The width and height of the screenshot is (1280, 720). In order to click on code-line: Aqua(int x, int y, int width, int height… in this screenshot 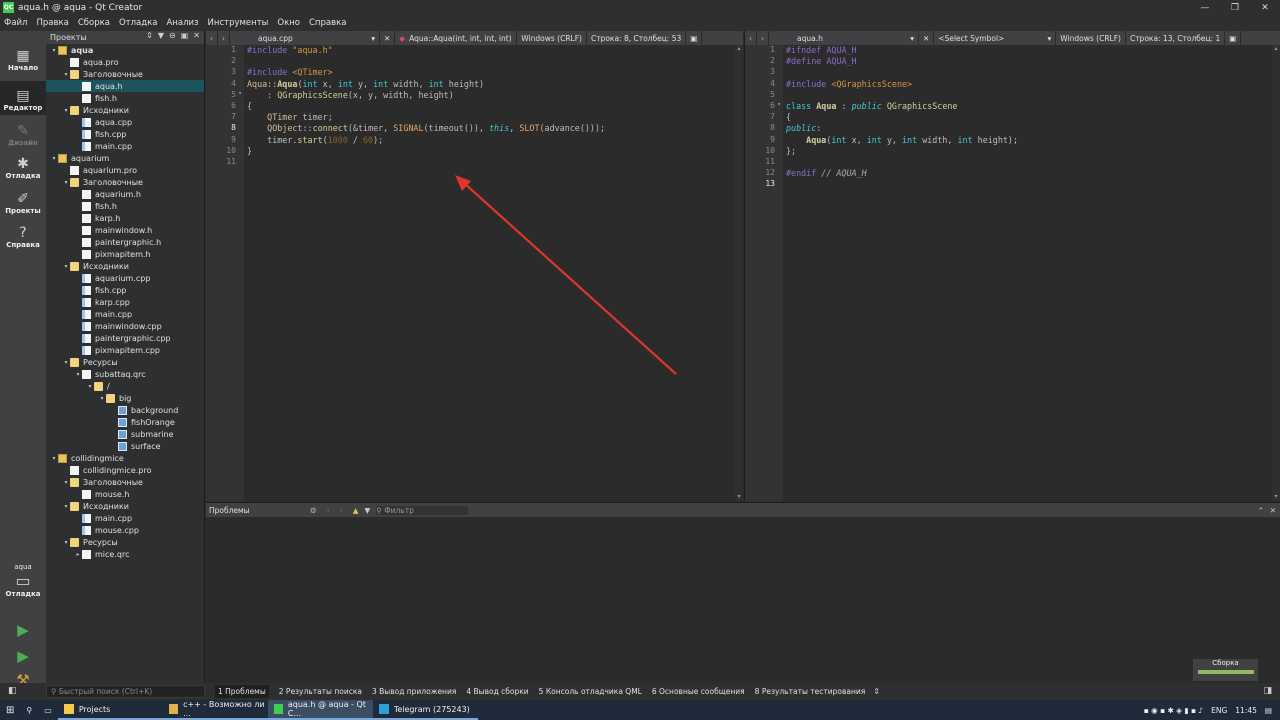, I will do `click(1029, 140)`.